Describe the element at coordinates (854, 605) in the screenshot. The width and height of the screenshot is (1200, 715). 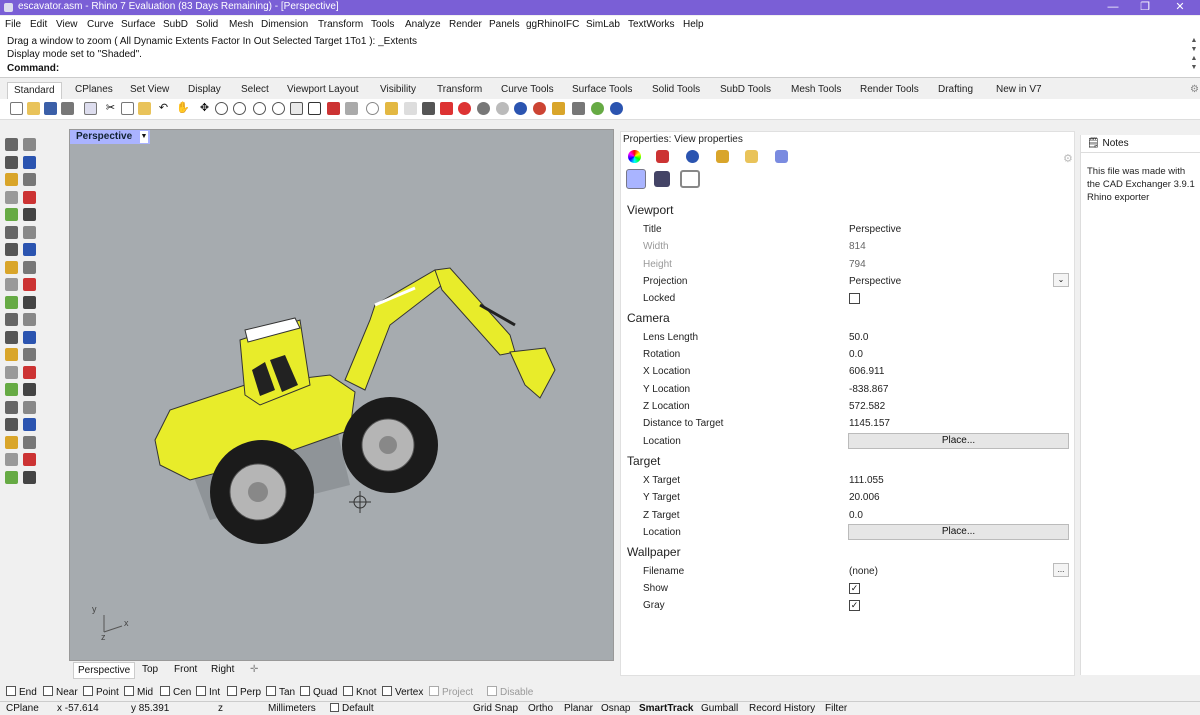
I see `gray-checkbox: ✓` at that location.